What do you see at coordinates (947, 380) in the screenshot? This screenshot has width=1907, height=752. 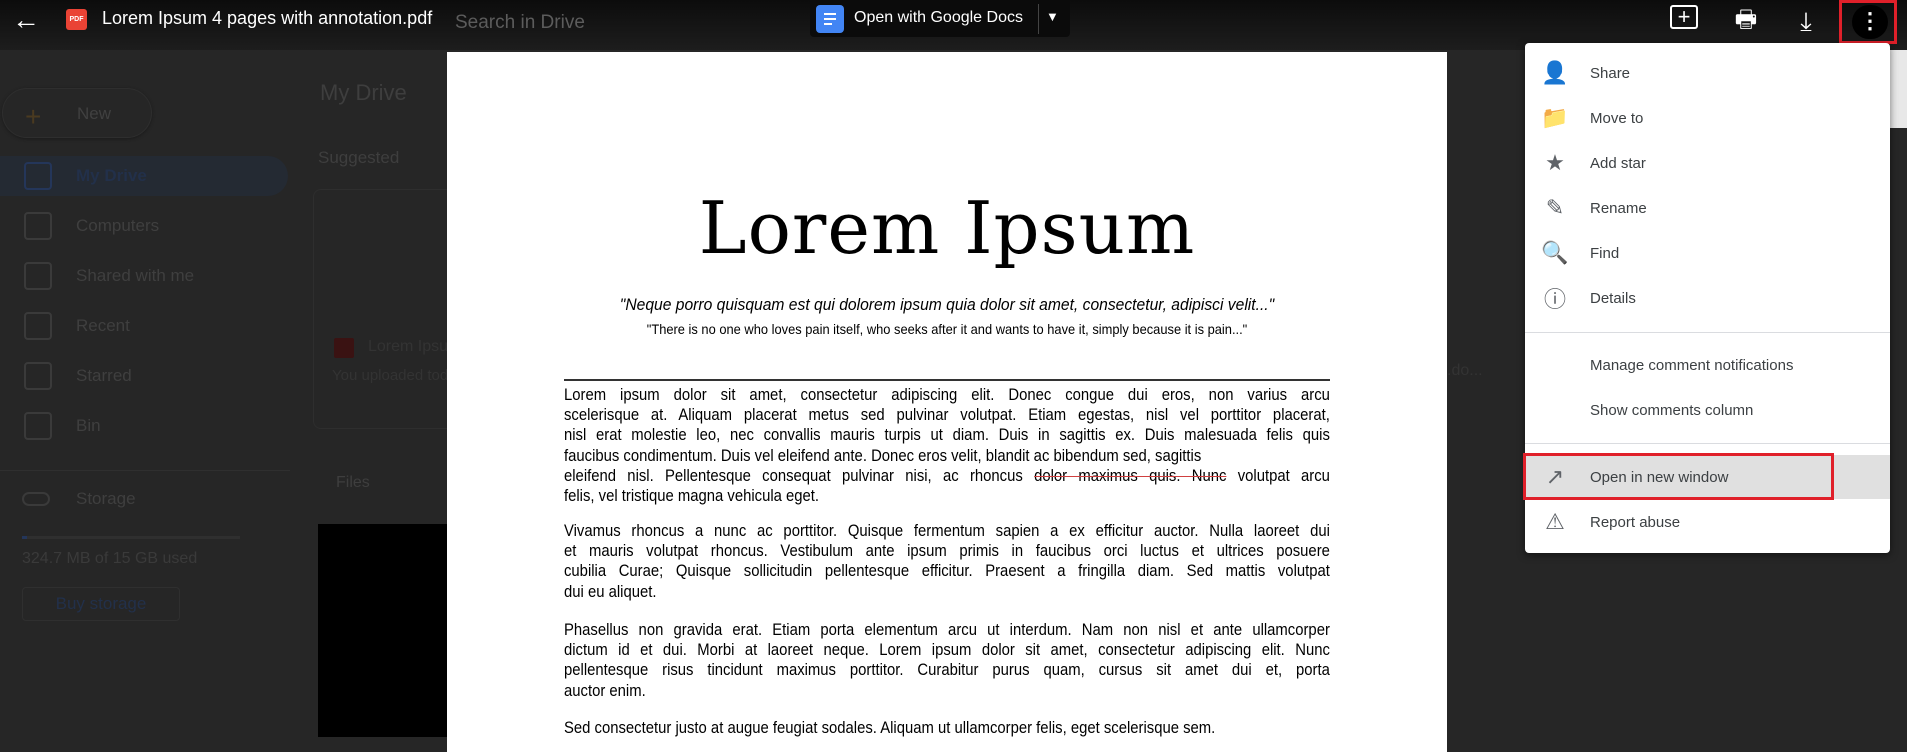 I see `divider-rule` at bounding box center [947, 380].